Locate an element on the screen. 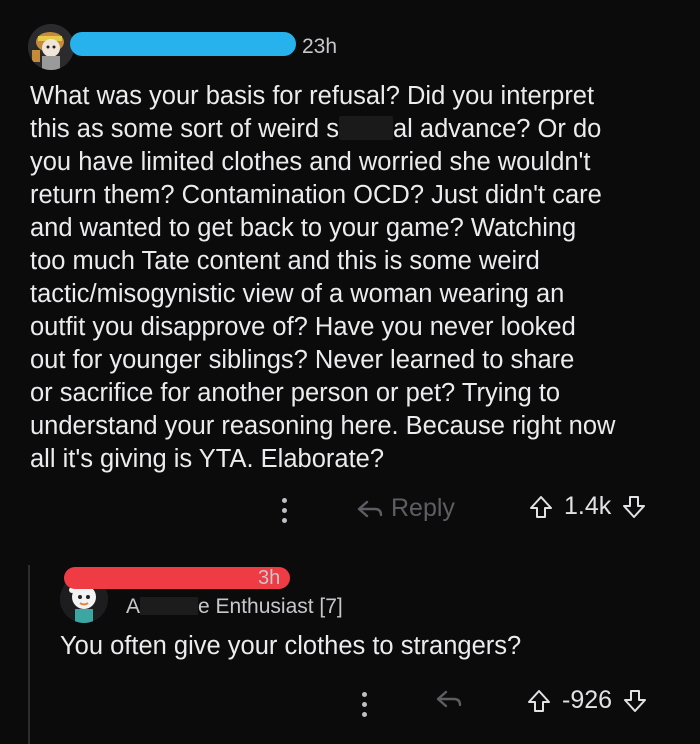  comment-timestamp: 23h is located at coordinates (320, 46).